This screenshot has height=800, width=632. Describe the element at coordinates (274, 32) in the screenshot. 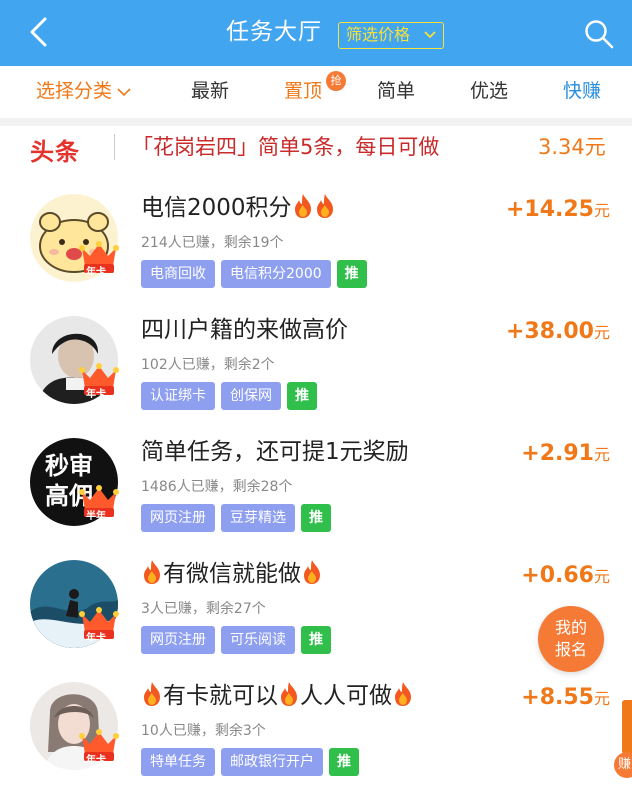

I see `page-title: 任务大厅` at that location.